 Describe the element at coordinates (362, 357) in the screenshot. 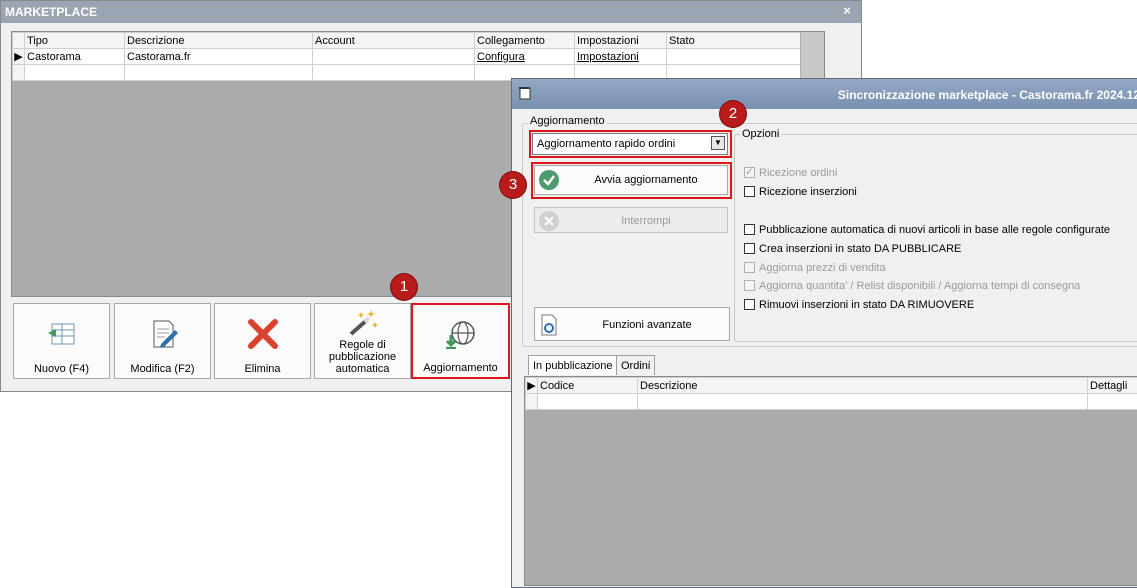

I see `regole-label: Regole di pubblicazione automatica` at that location.